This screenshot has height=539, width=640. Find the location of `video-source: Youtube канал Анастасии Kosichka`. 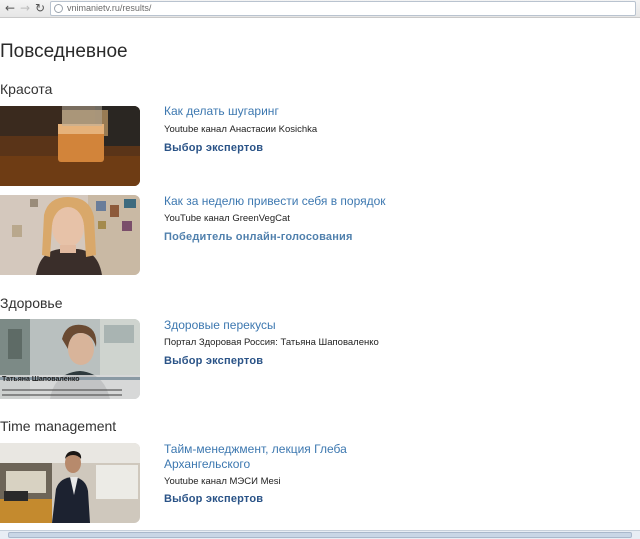

video-source: Youtube канал Анастасии Kosichka is located at coordinates (241, 129).